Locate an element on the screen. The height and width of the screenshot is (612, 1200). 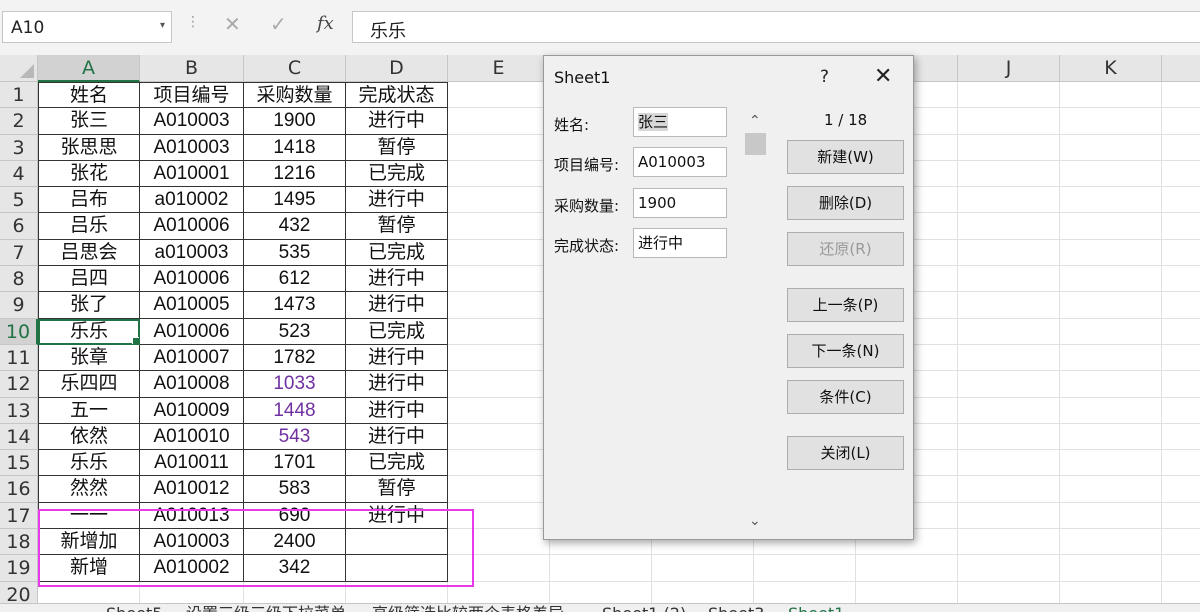
grid-cell: 乐乐 is located at coordinates (89, 331).